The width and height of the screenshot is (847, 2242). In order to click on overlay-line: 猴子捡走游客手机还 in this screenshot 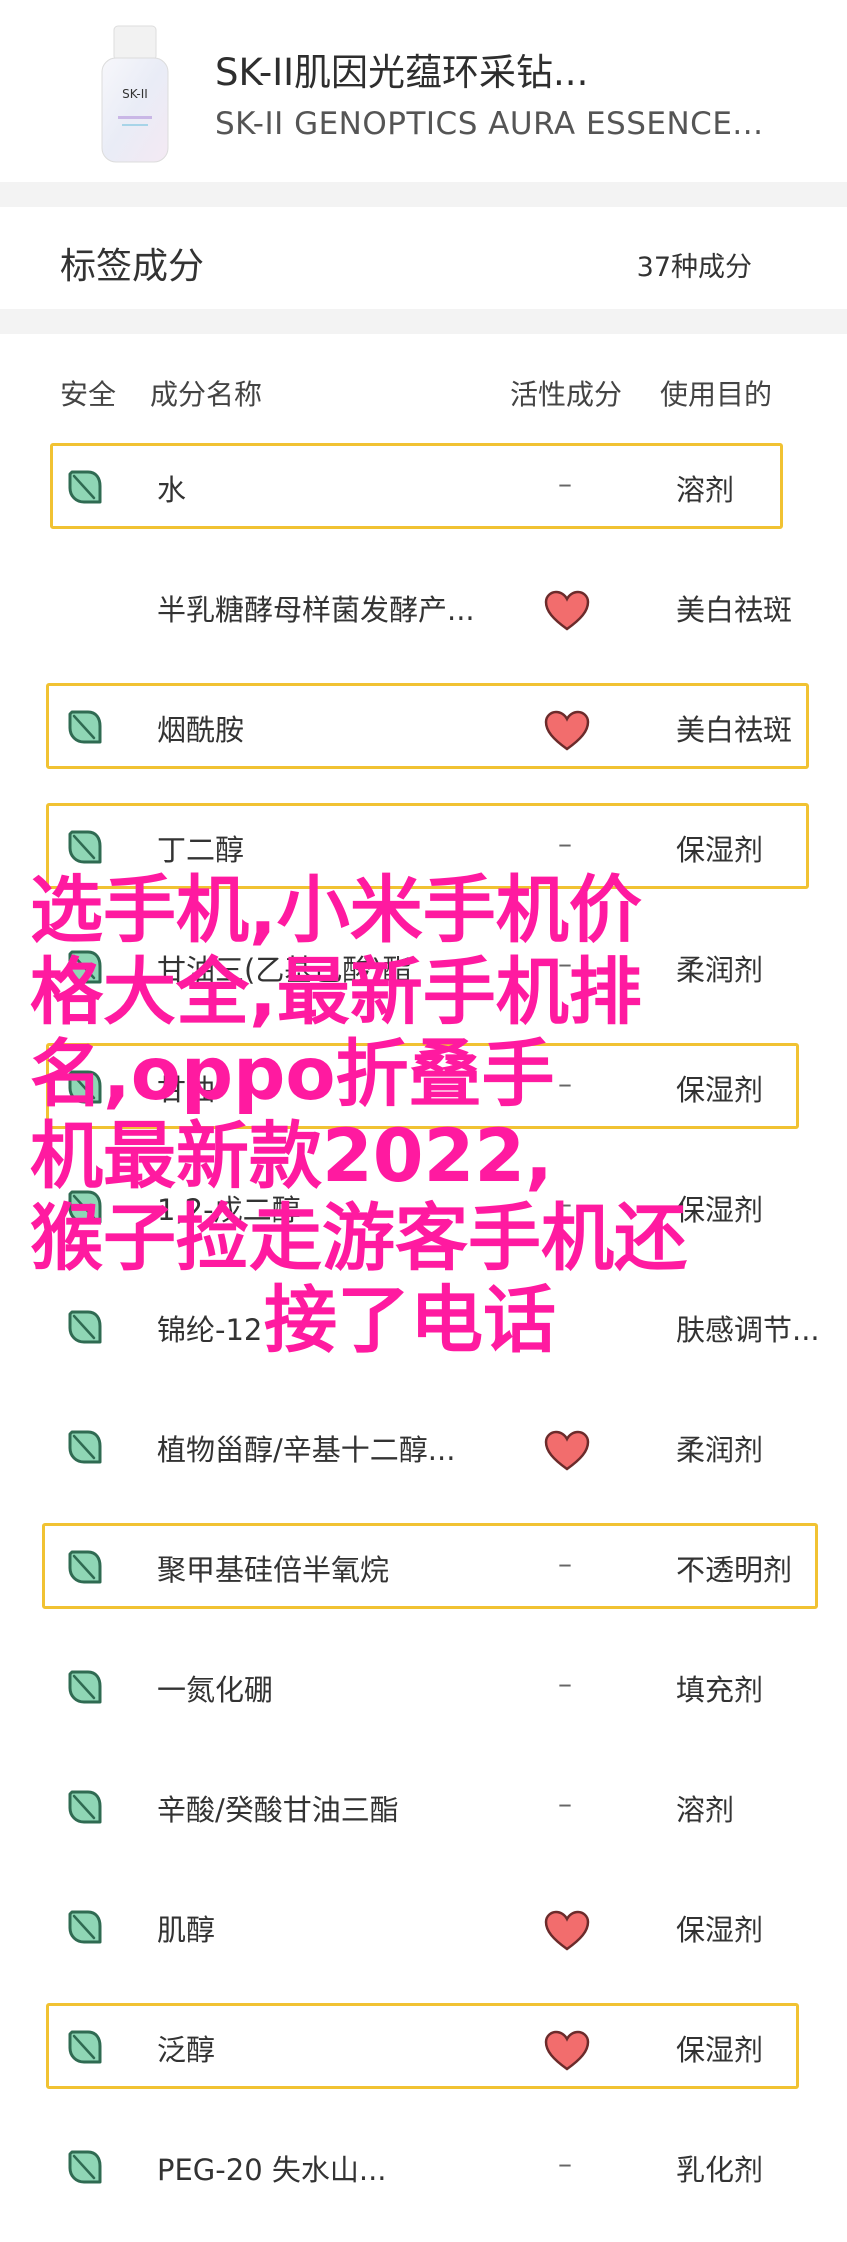, I will do `click(358, 1238)`.